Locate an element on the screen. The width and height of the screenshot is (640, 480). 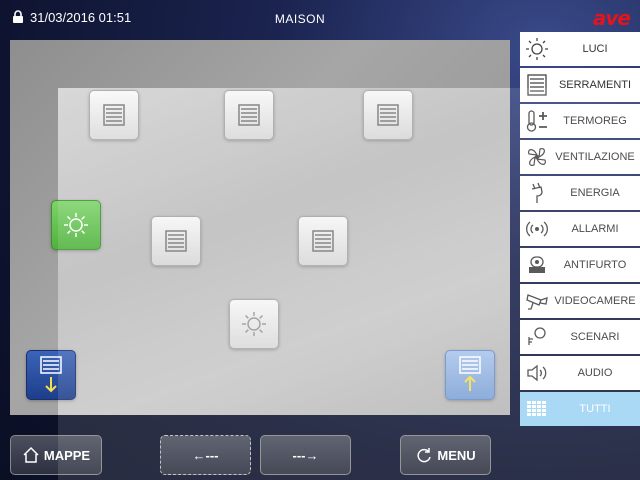
menu-item-audio: AUDIO is located at coordinates (580, 373).